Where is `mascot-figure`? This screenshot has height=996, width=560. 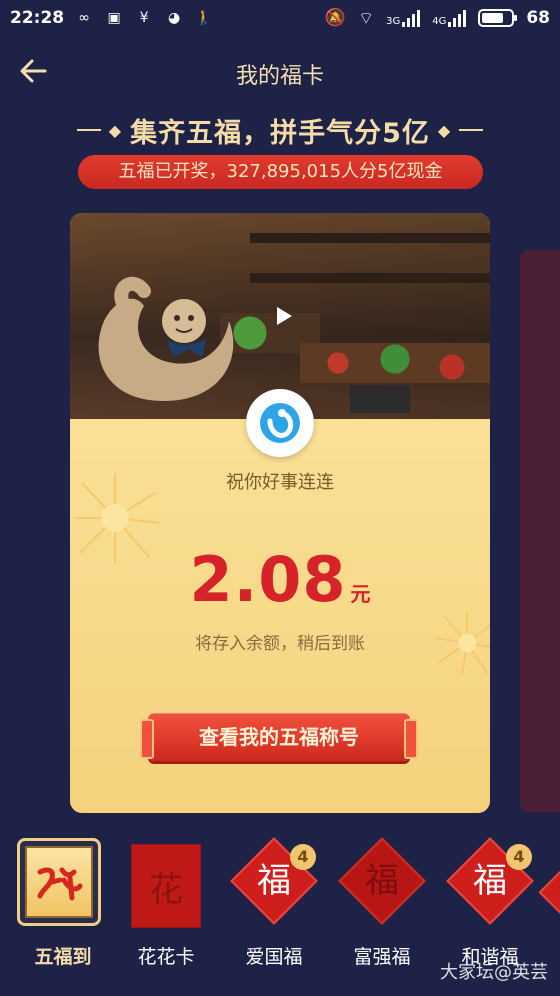 mascot-figure is located at coordinates (166, 338).